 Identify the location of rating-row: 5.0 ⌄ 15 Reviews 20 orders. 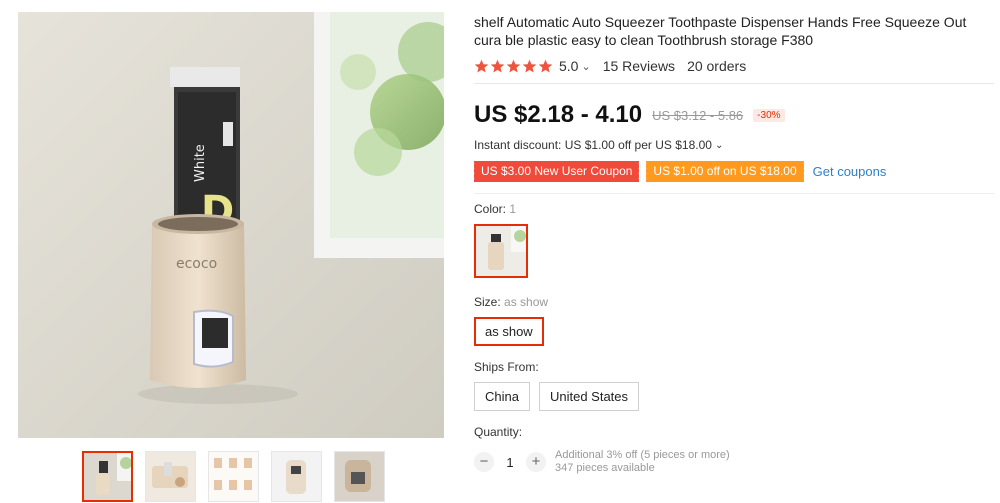
(734, 66).